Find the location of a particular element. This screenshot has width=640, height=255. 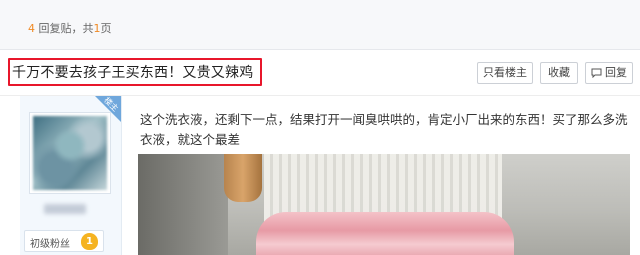

reply-count-number: 4 is located at coordinates (31, 28).